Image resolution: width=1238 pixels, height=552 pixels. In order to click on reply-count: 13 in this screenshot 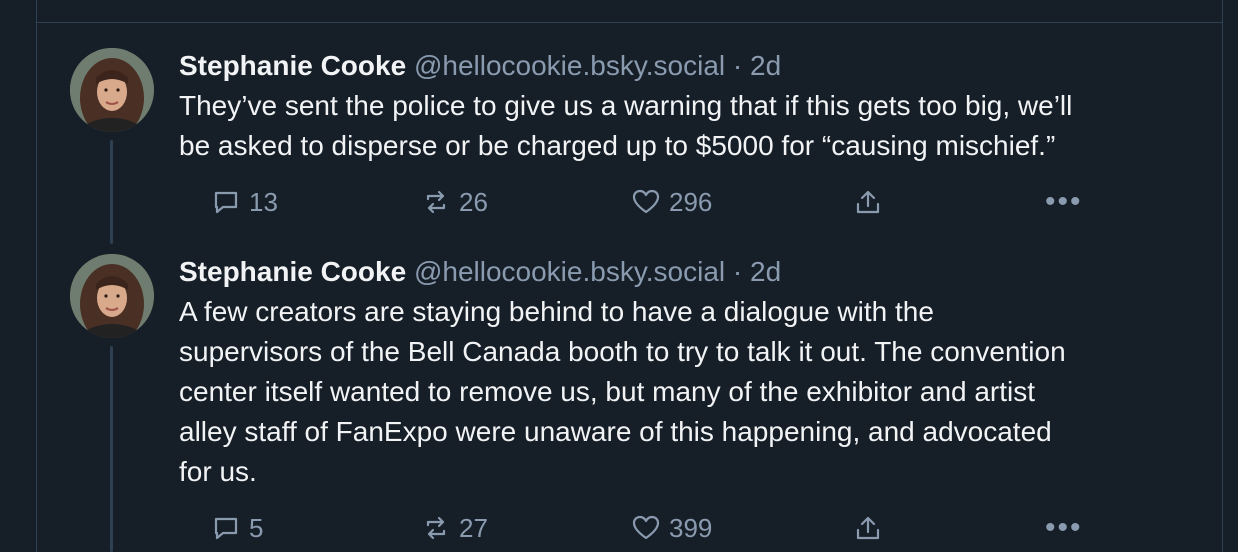, I will do `click(263, 202)`.